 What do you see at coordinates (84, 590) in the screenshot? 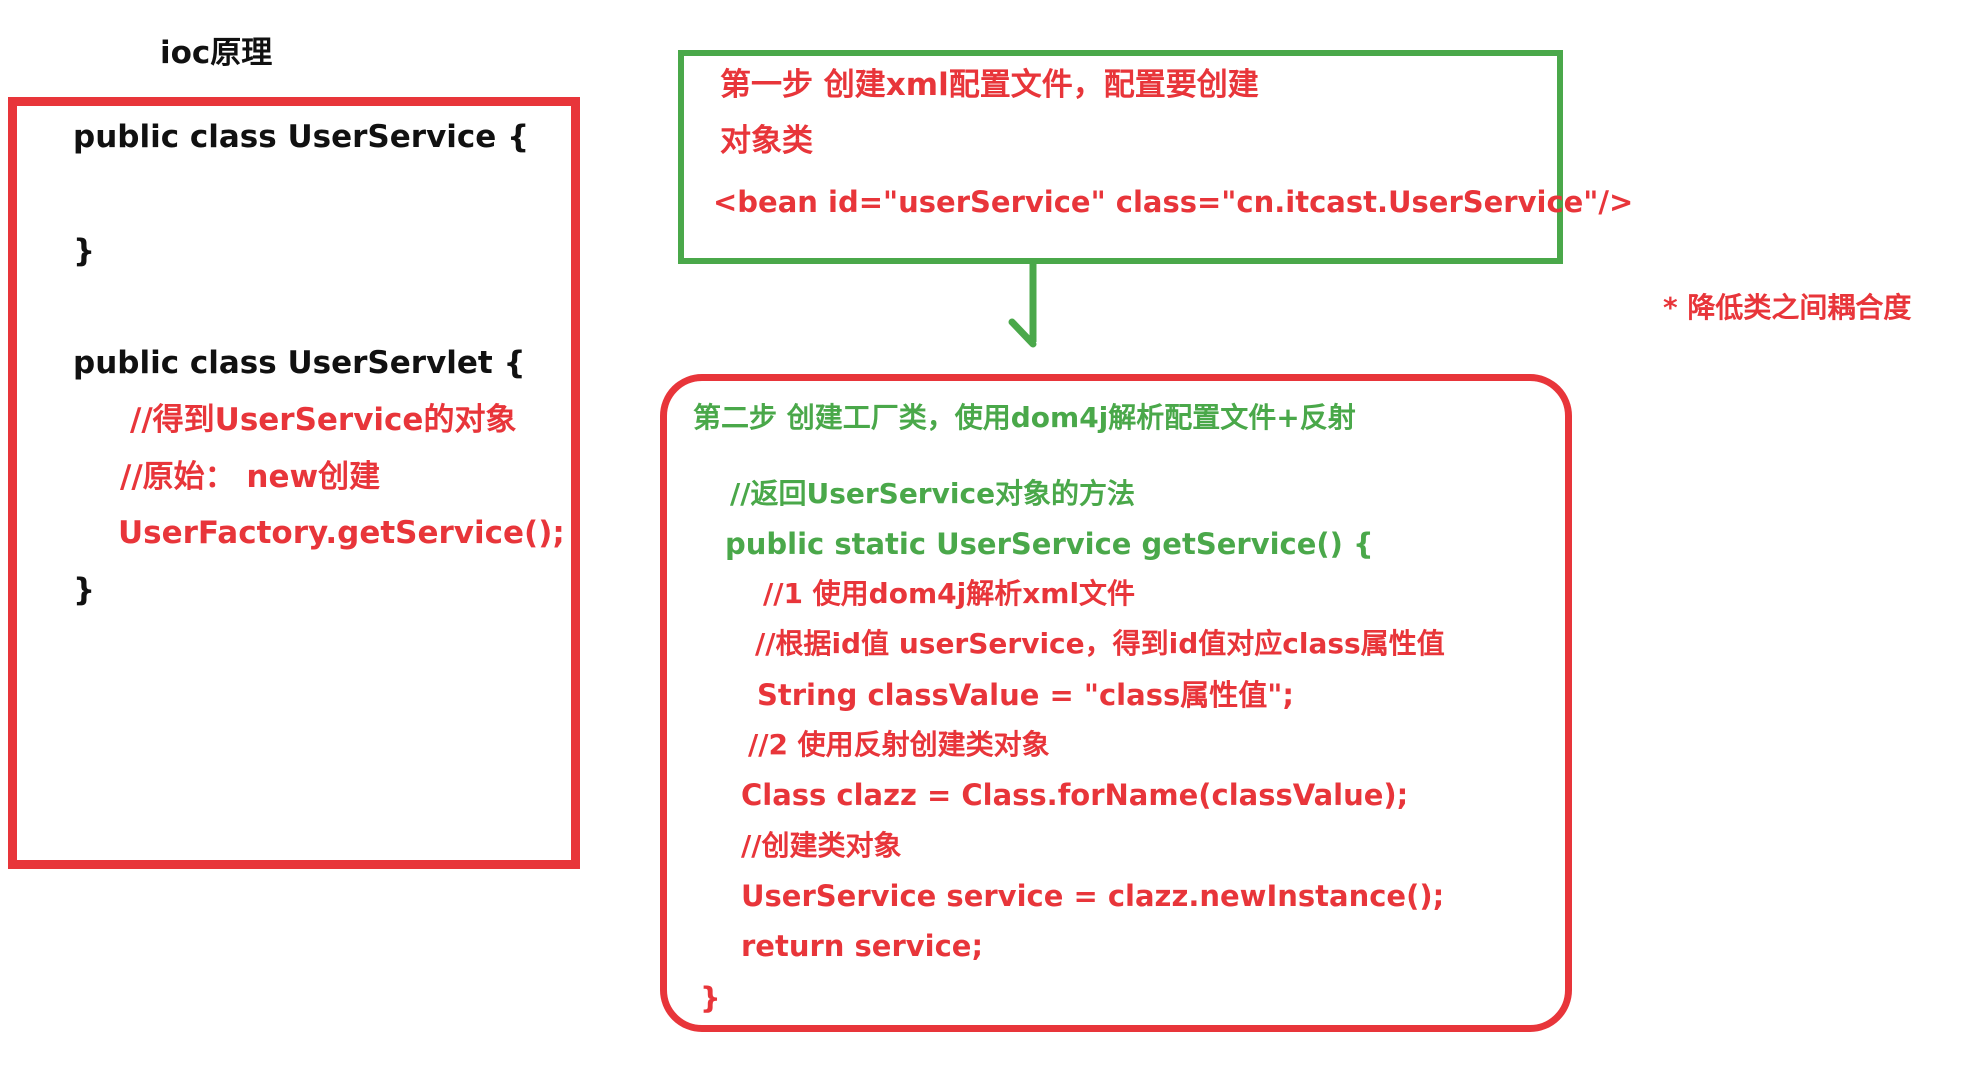
I see `code-line-userservlet-close: }` at bounding box center [84, 590].